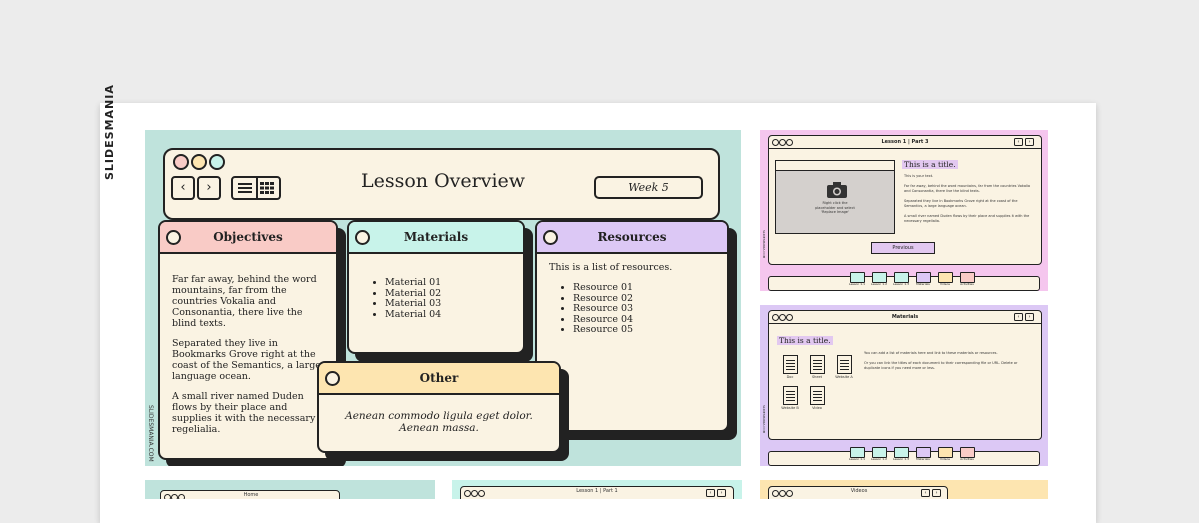 The width and height of the screenshot is (1199, 523). What do you see at coordinates (448, 315) in the screenshot?
I see `list-item: Material 04` at bounding box center [448, 315].